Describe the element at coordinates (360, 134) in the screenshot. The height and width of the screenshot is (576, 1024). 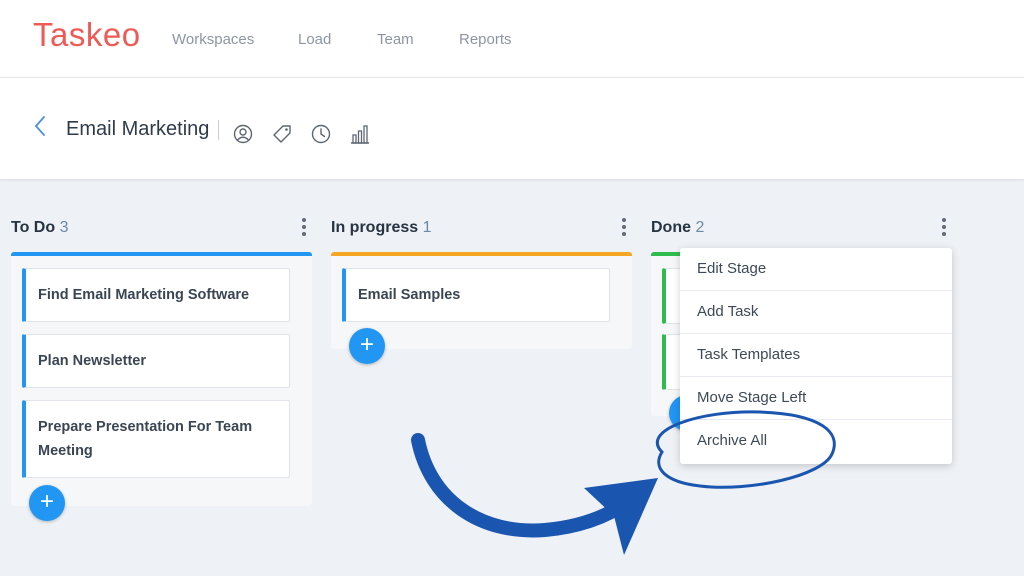
I see `bar-chart-icon` at that location.